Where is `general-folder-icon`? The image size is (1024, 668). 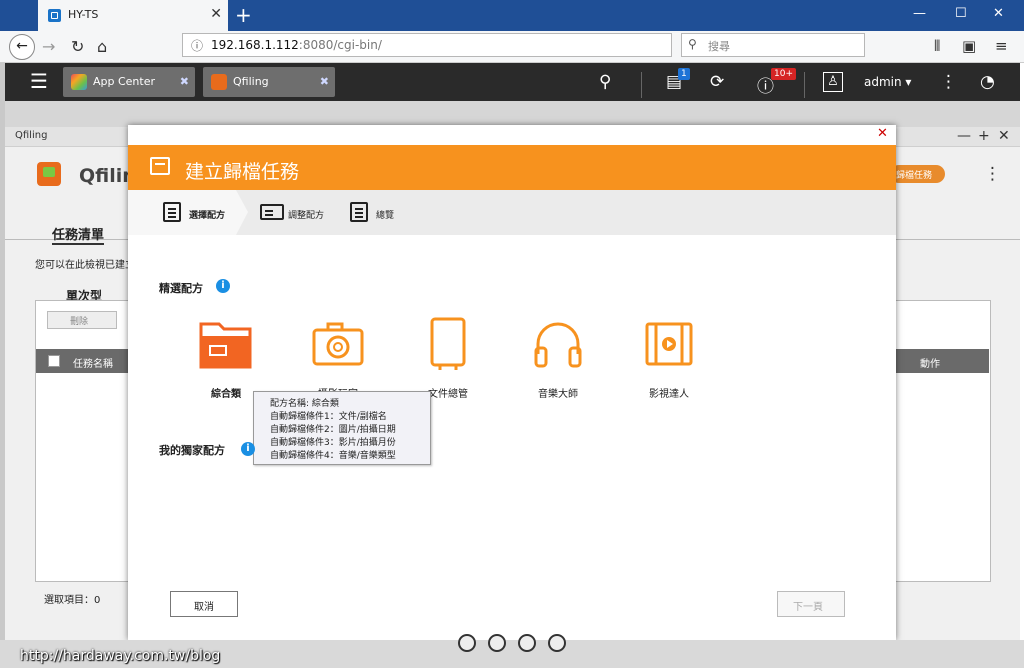
general-folder-icon is located at coordinates (226, 344).